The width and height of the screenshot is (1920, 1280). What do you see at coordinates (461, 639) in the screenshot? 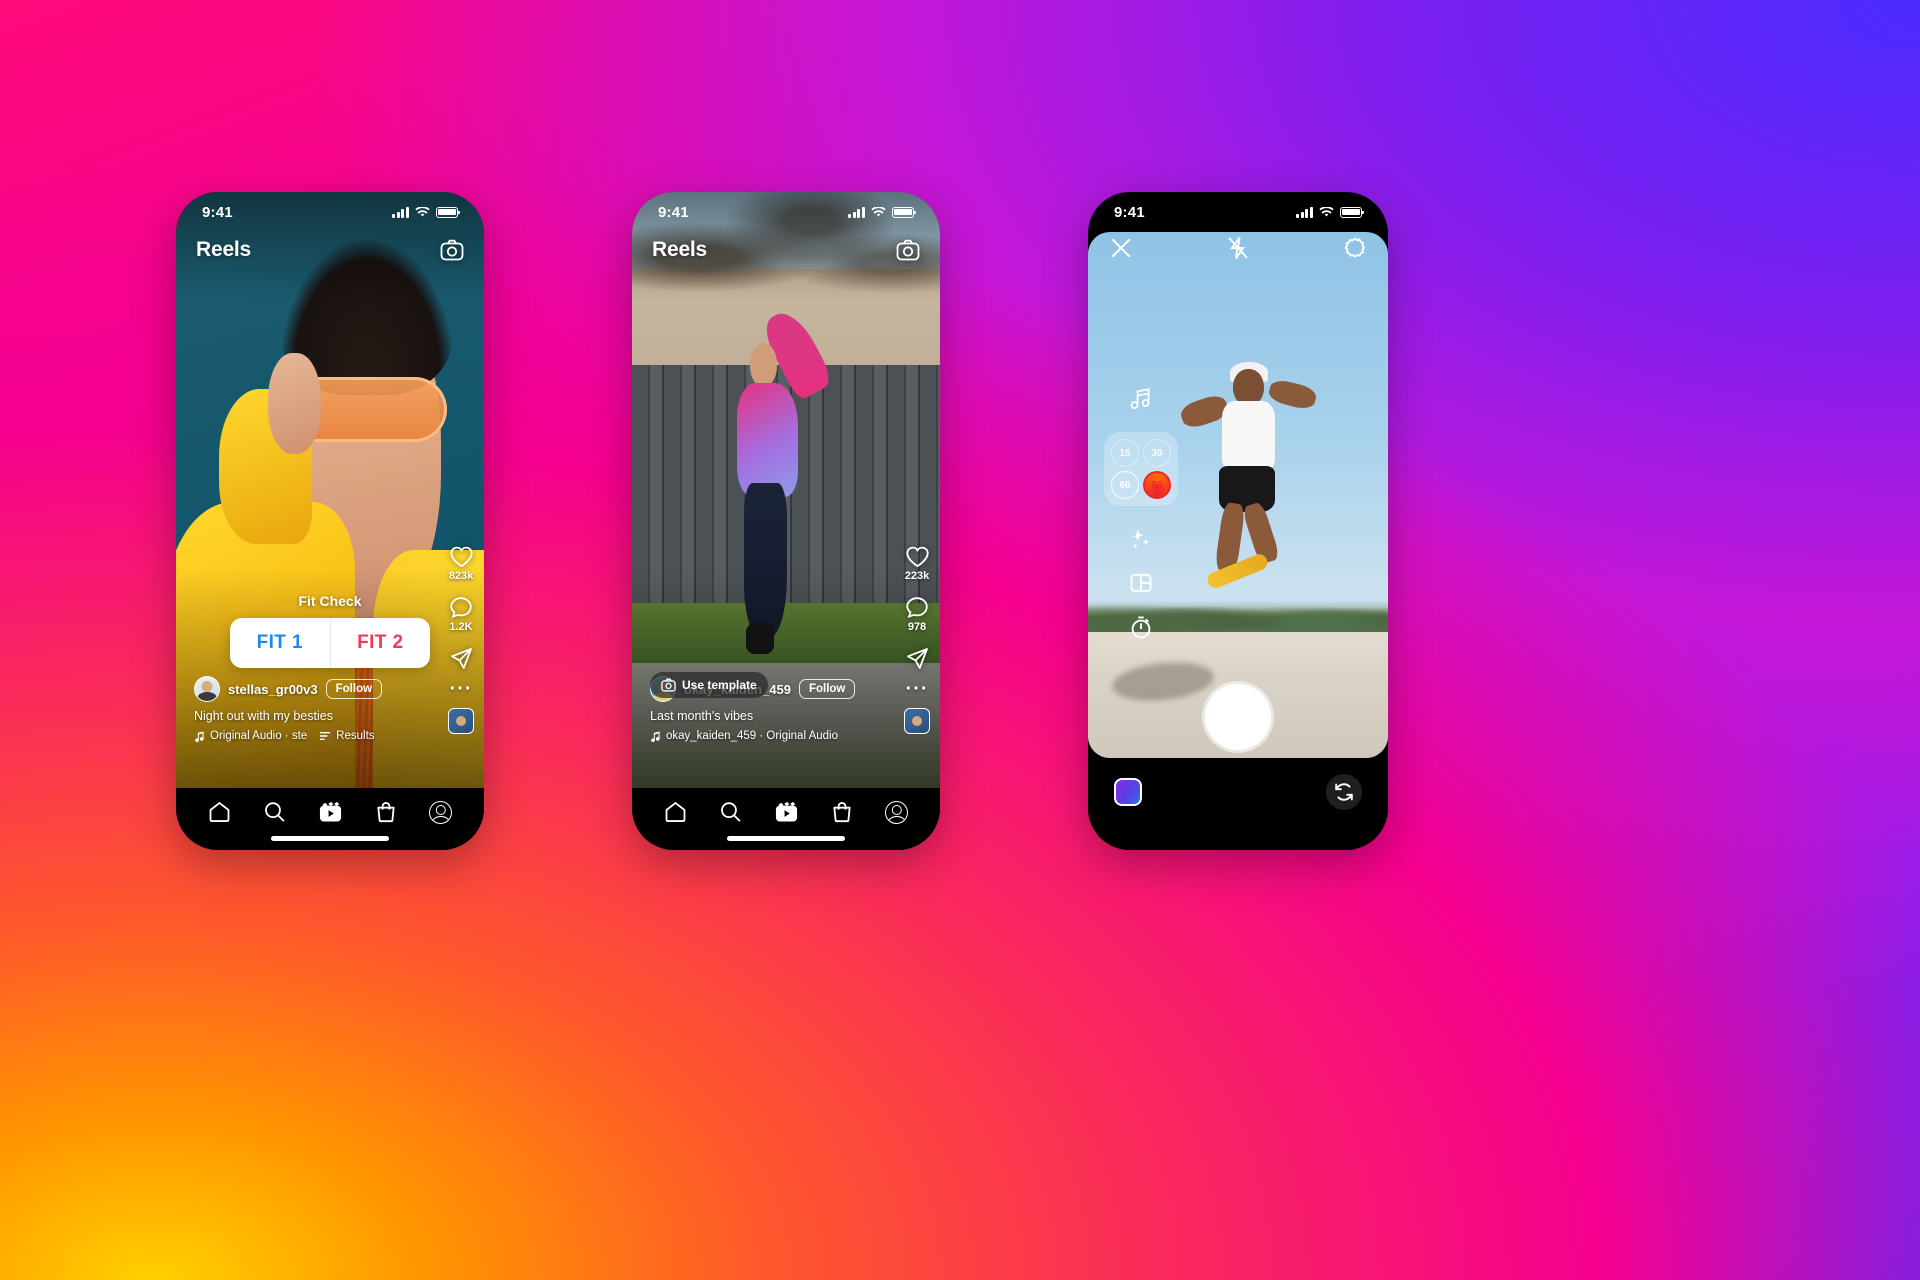
I see `reel-actions-1: 823k 1.2K ···` at bounding box center [461, 639].